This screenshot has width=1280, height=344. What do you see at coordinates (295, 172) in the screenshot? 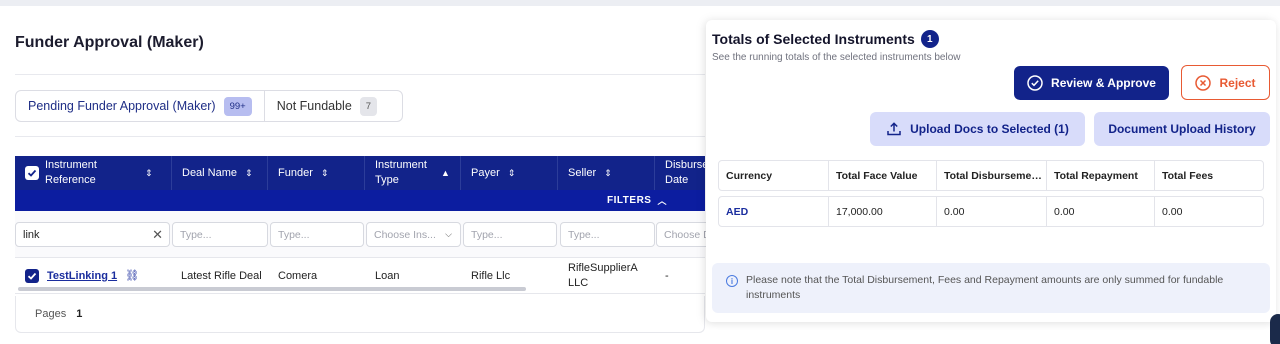
I see `column-label: Funder` at bounding box center [295, 172].